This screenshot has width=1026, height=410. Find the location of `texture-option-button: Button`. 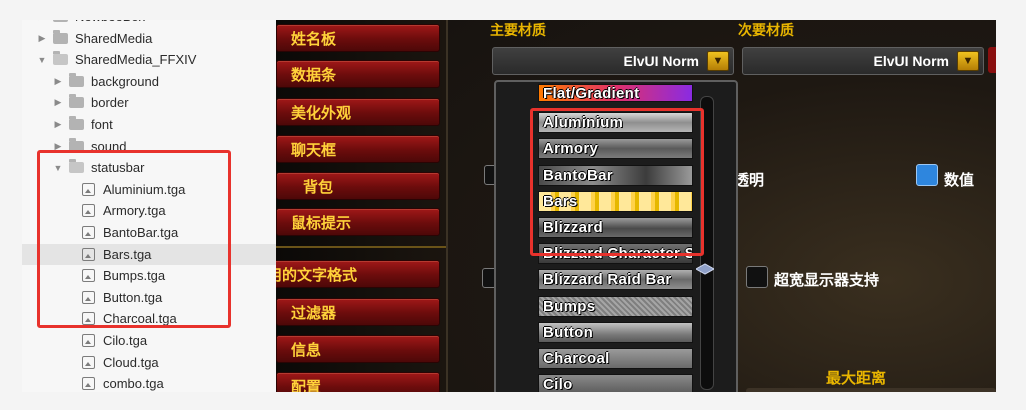

texture-option-button: Button is located at coordinates (615, 332).